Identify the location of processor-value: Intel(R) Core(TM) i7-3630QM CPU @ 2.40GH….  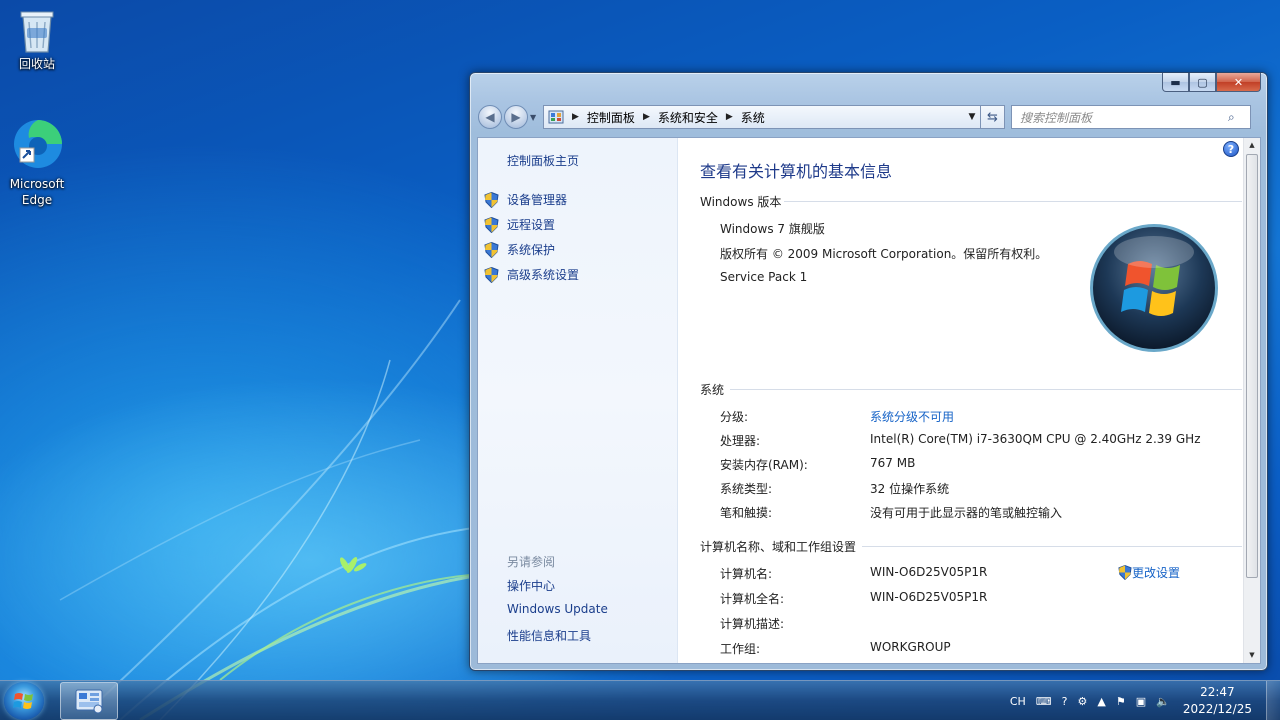
(1035, 439).